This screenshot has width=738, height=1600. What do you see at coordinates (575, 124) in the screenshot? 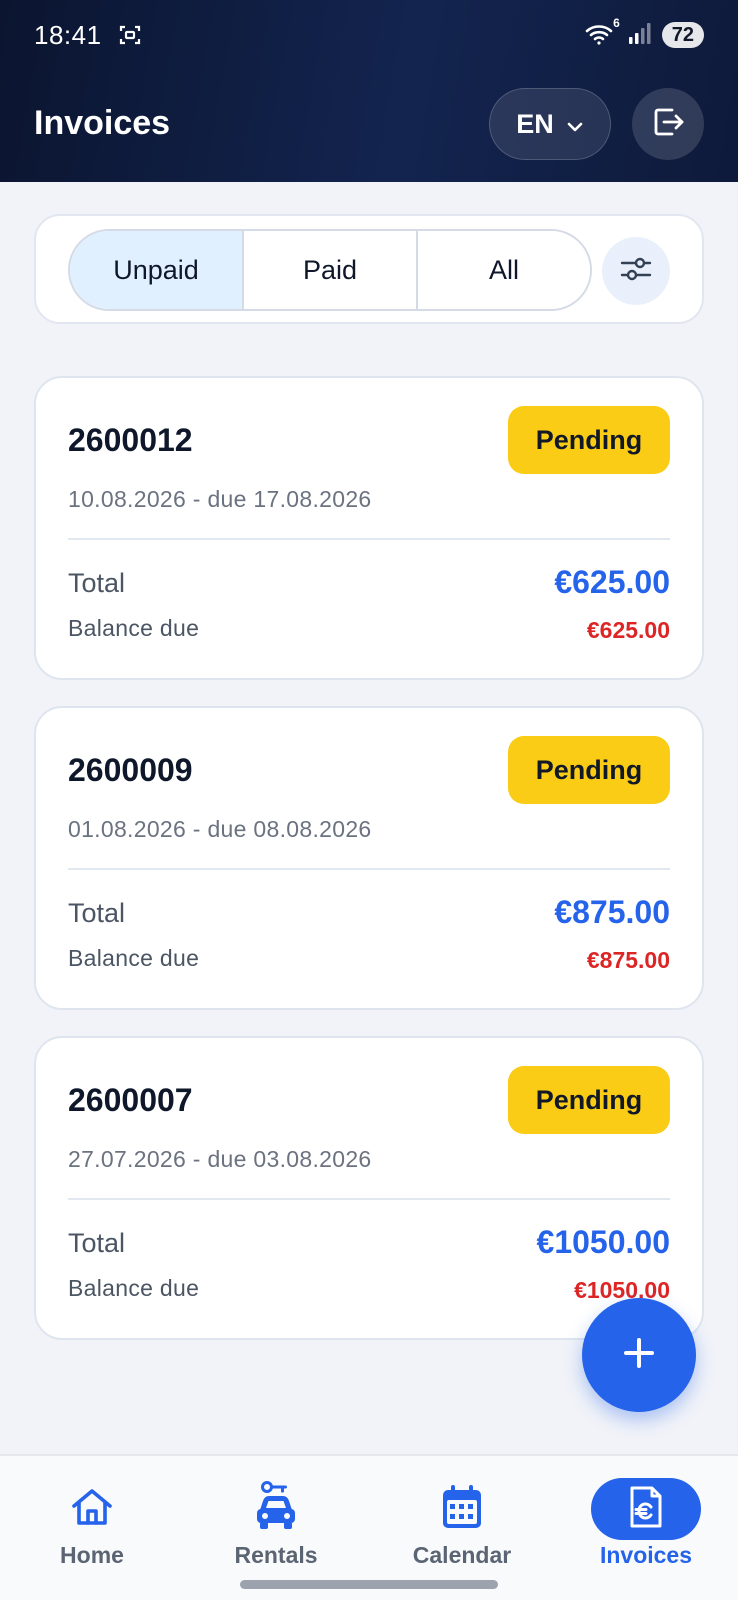
I see `chevron-down-icon` at bounding box center [575, 124].